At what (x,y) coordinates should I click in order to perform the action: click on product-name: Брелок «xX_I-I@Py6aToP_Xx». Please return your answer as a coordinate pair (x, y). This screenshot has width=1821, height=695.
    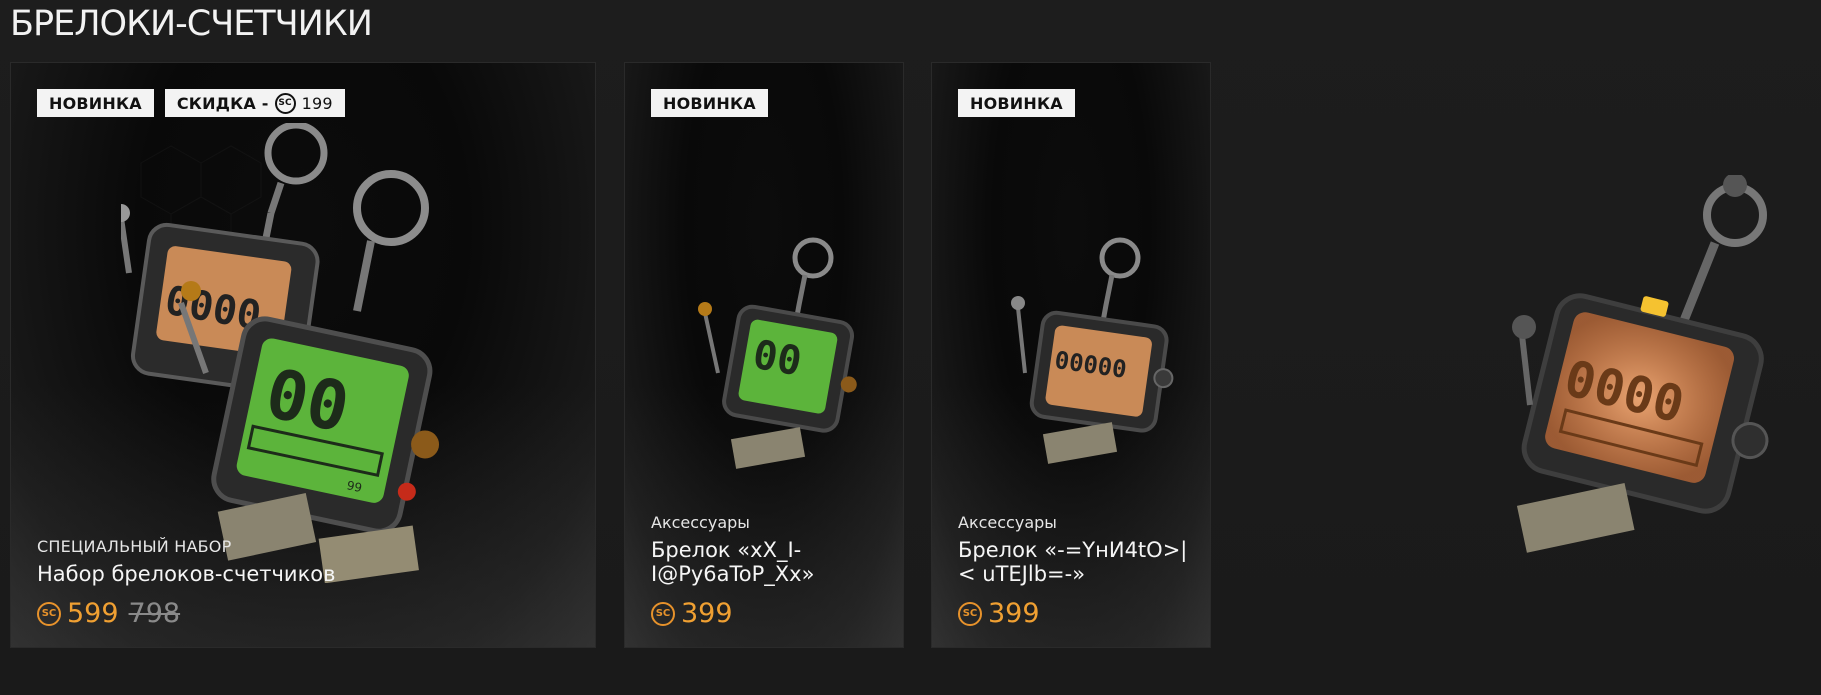
    Looking at the image, I should click on (733, 562).